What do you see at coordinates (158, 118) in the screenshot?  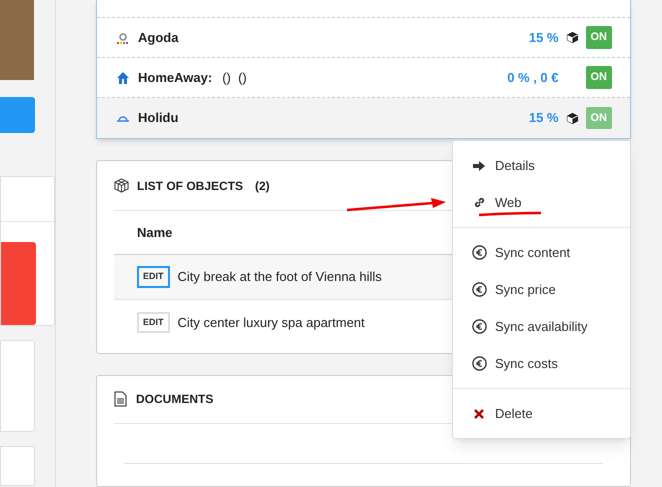 I see `channel-name: Holidu` at bounding box center [158, 118].